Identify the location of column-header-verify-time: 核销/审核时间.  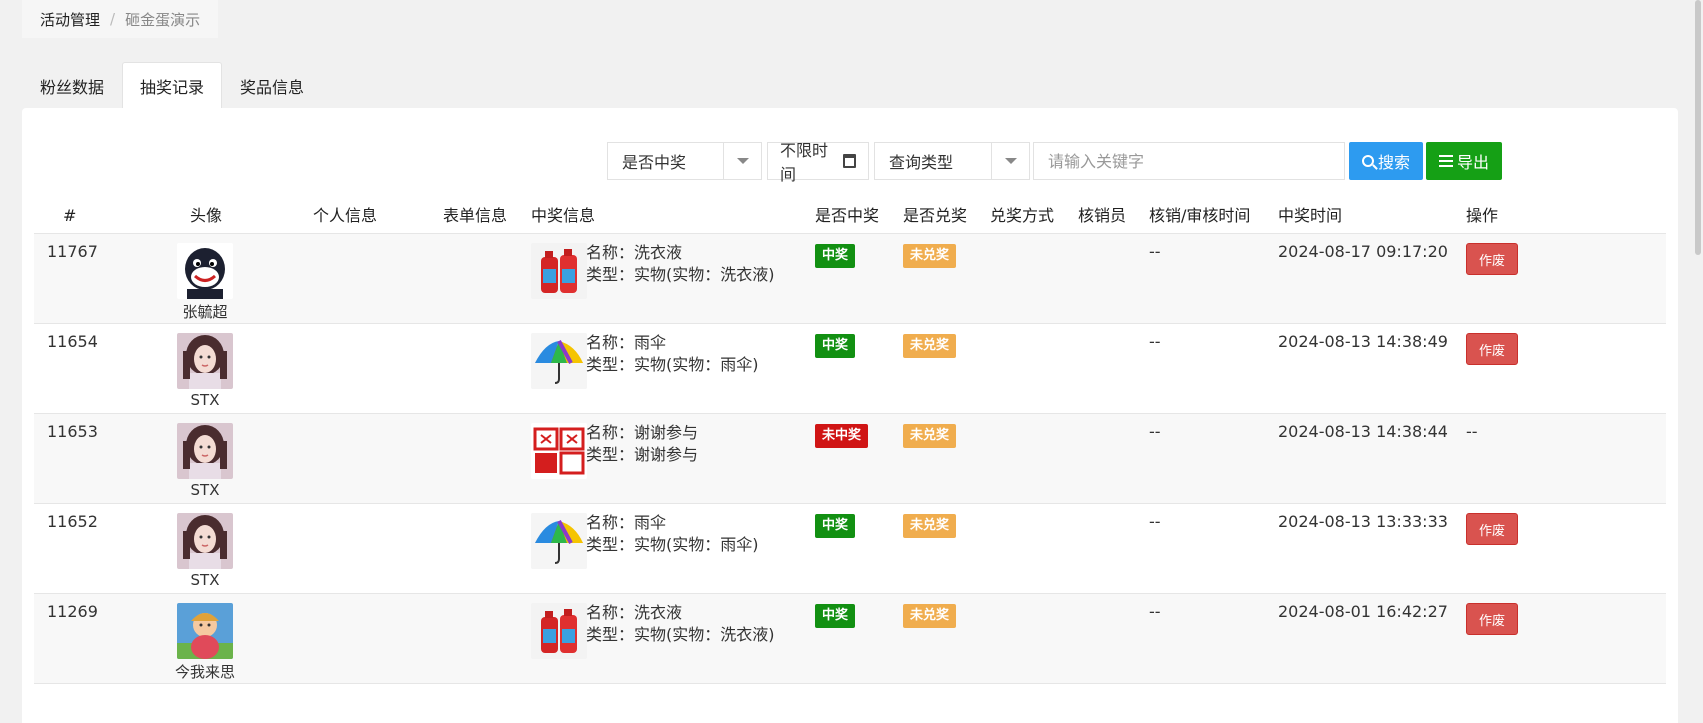
(1200, 215).